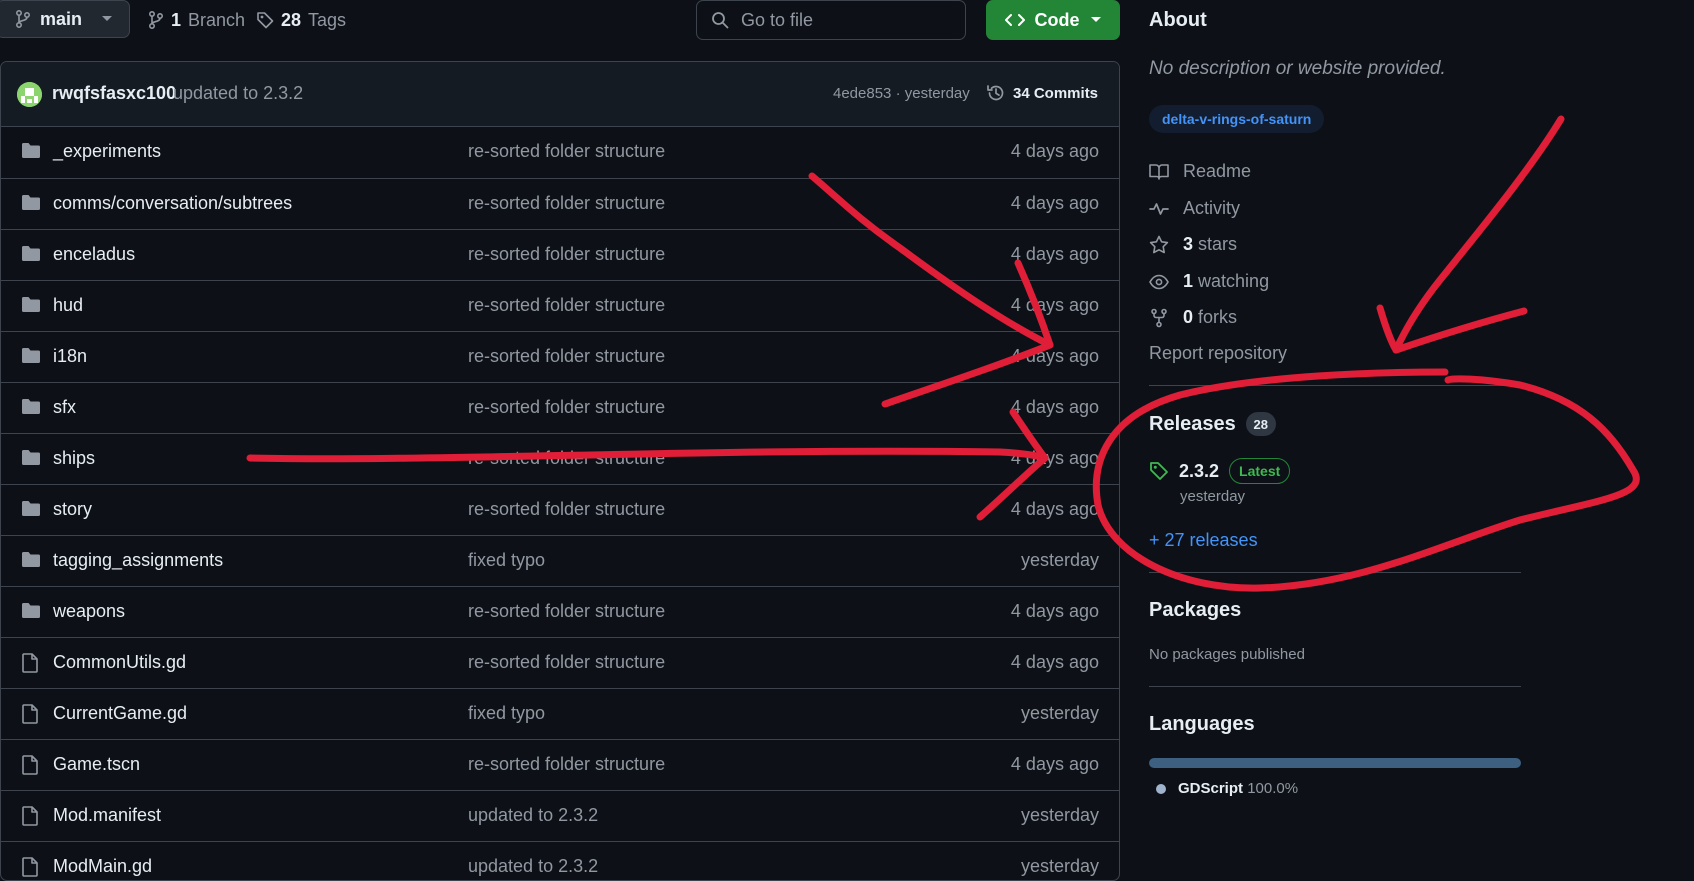  I want to click on file-name-link: _experiments, so click(107, 151).